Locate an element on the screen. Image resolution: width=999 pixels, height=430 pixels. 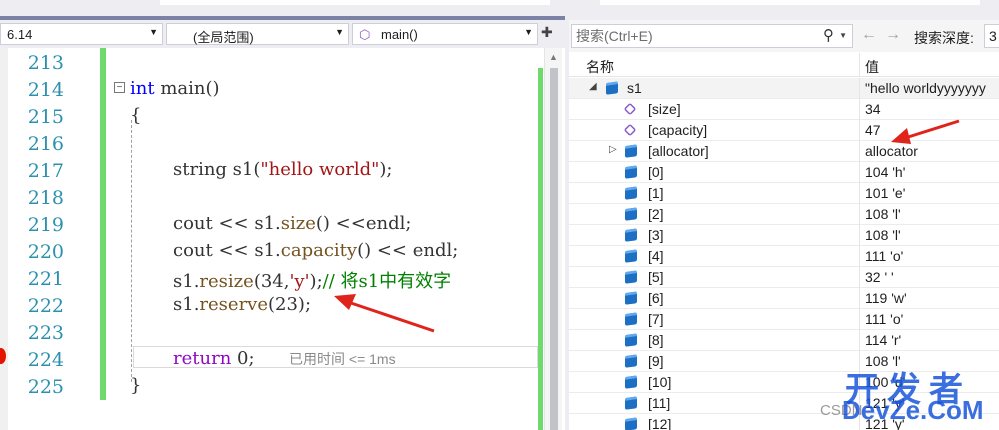
member-dropdown-label: main() is located at coordinates (399, 34).